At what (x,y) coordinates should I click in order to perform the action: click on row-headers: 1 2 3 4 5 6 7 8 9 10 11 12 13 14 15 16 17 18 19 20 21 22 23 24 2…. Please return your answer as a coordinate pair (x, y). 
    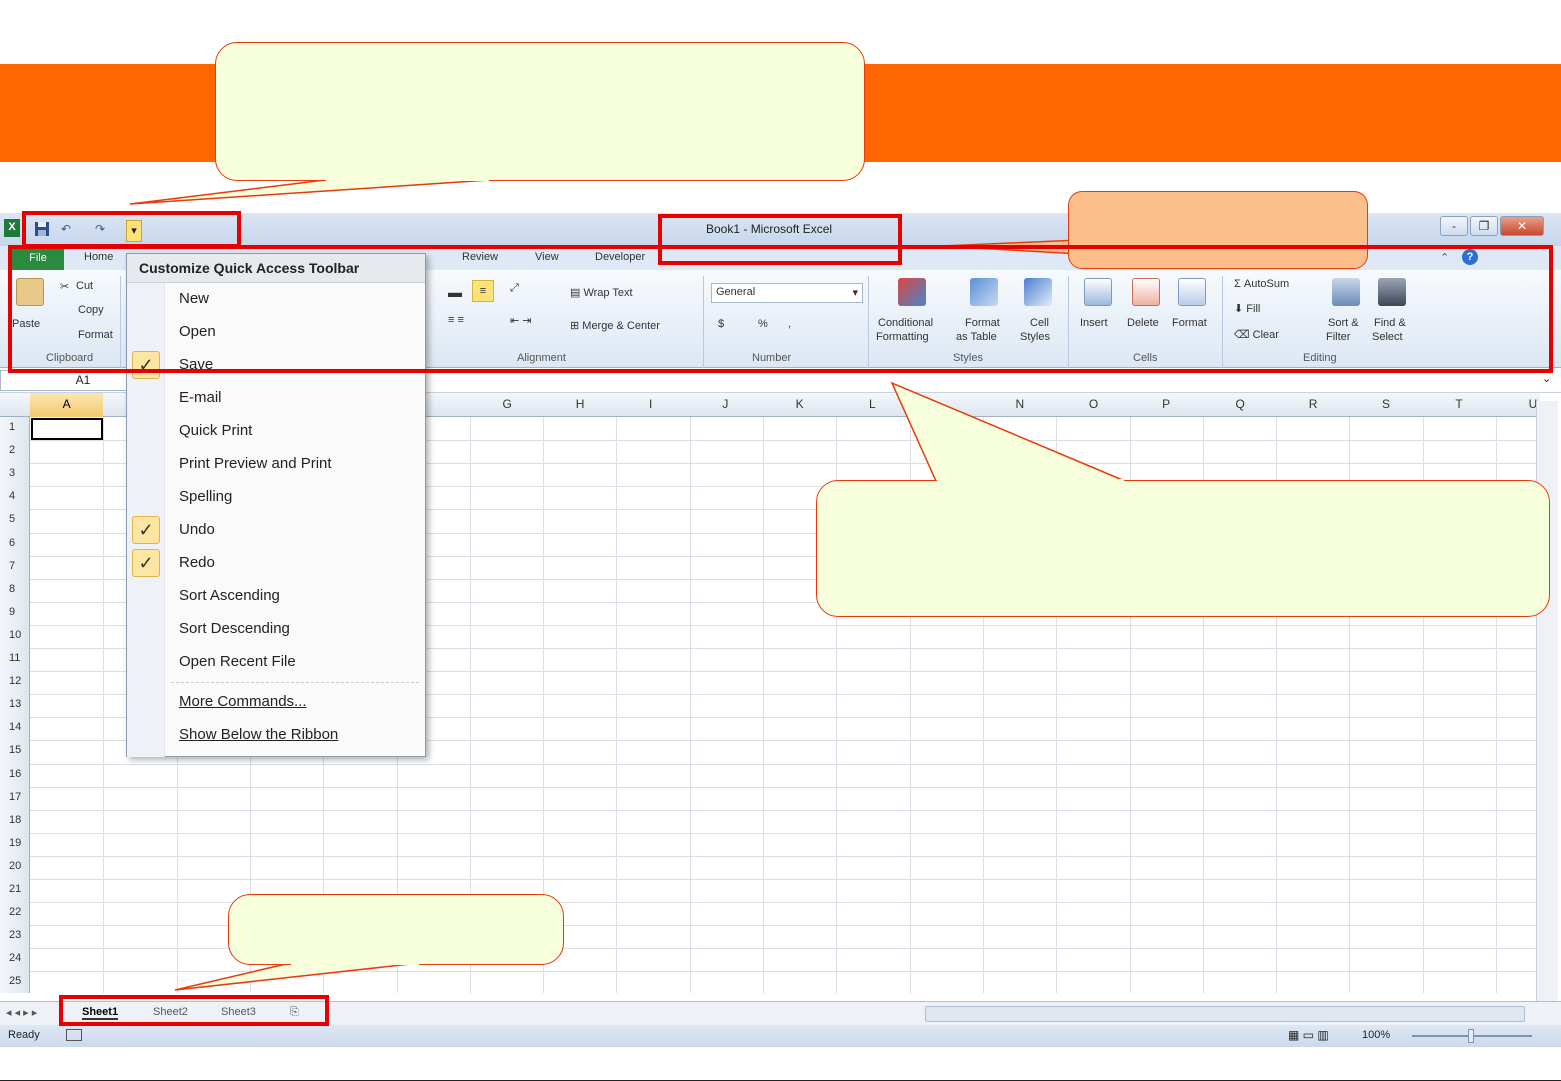
    Looking at the image, I should click on (15, 705).